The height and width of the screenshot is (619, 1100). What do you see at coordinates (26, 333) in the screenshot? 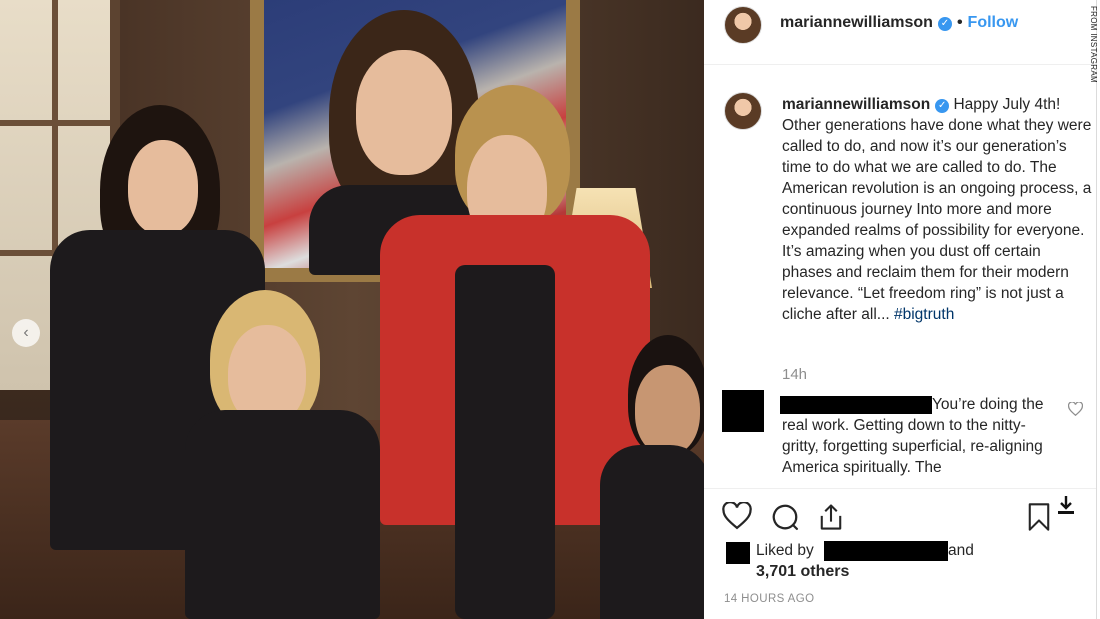
I see `chevron-left-icon: ‹` at bounding box center [26, 333].